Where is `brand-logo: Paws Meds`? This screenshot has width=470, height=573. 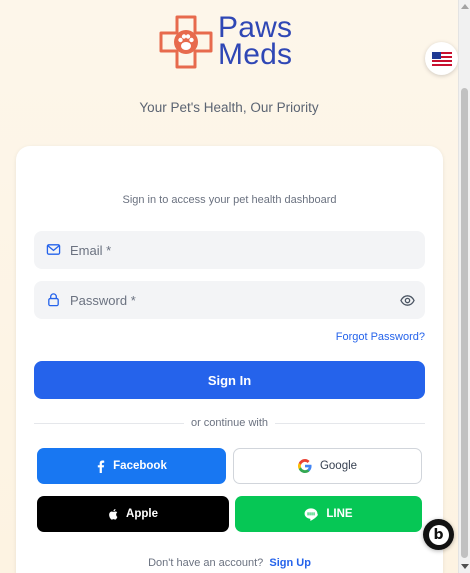
brand-logo: Paws Meds is located at coordinates (225, 41).